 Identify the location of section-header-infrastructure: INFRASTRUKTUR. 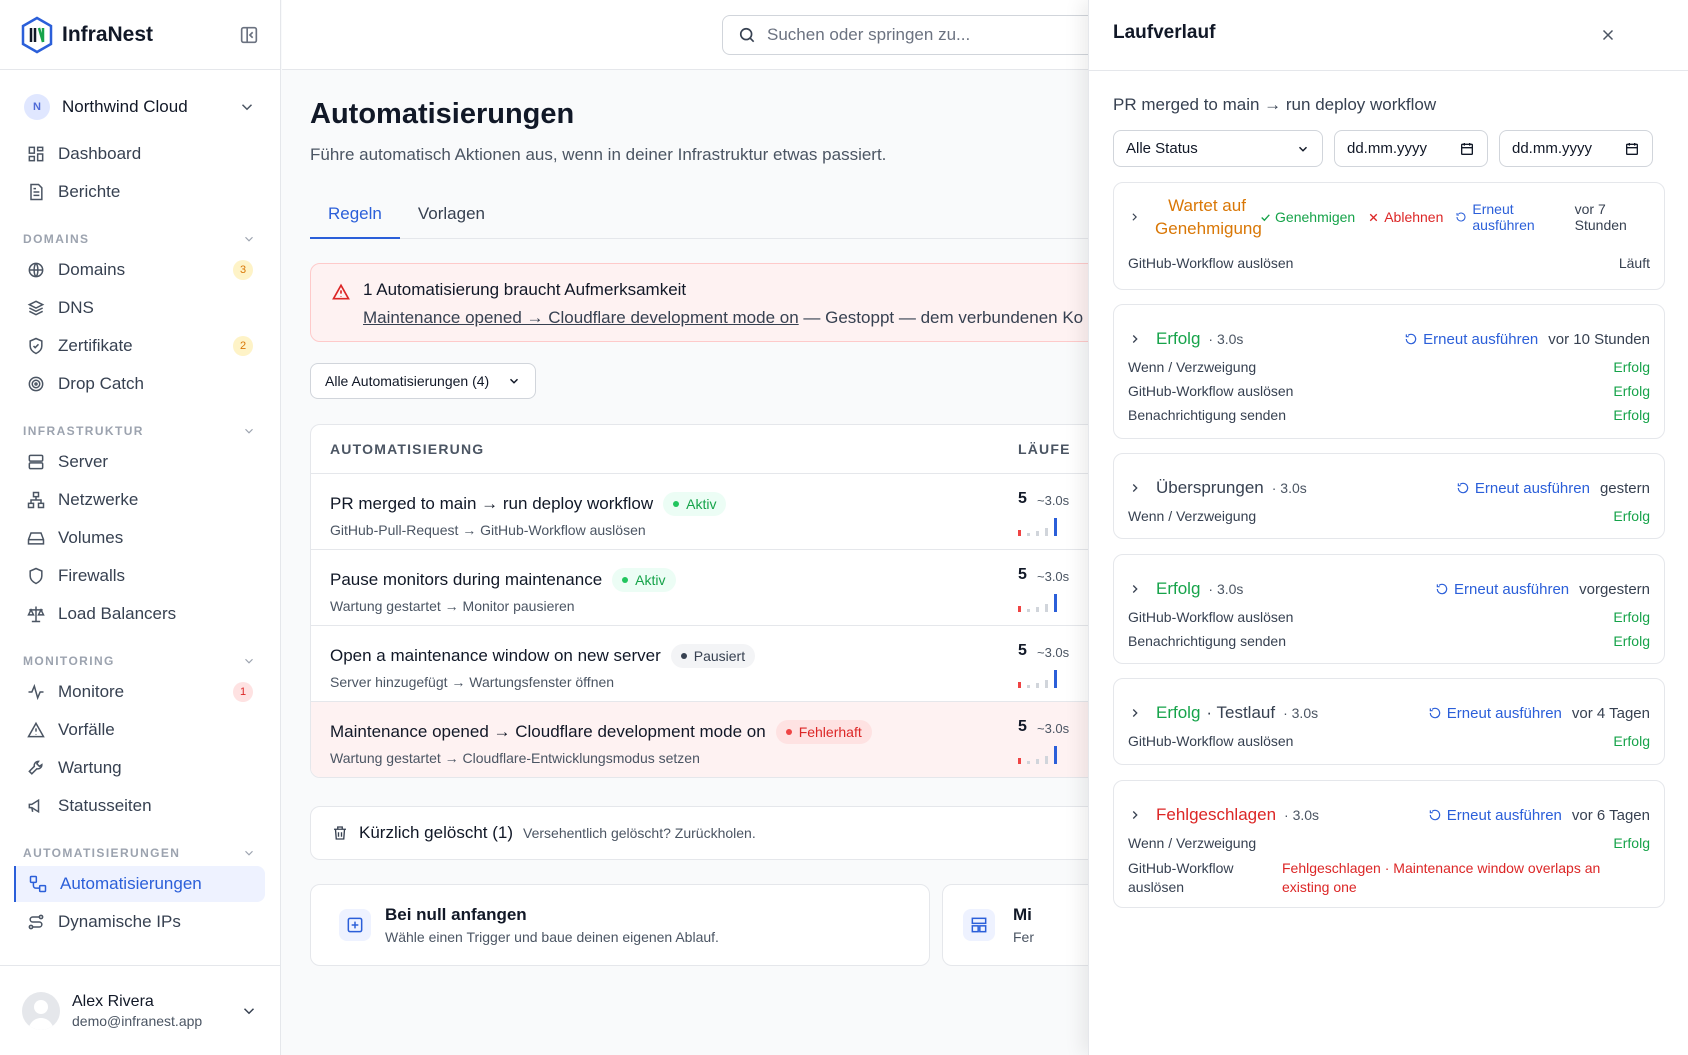
(139, 431).